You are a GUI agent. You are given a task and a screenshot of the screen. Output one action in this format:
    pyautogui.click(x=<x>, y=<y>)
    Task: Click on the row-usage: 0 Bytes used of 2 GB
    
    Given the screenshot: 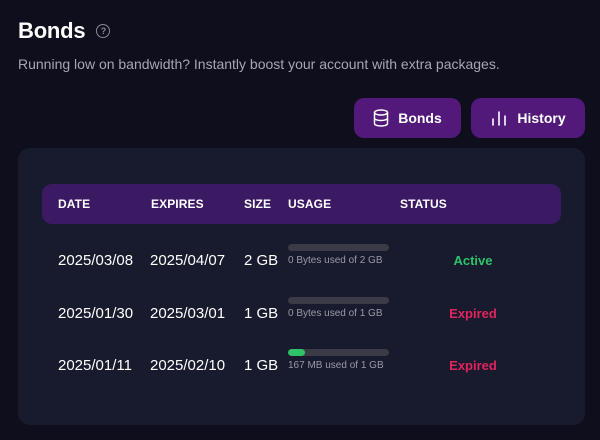 What is the action you would take?
    pyautogui.click(x=338, y=255)
    